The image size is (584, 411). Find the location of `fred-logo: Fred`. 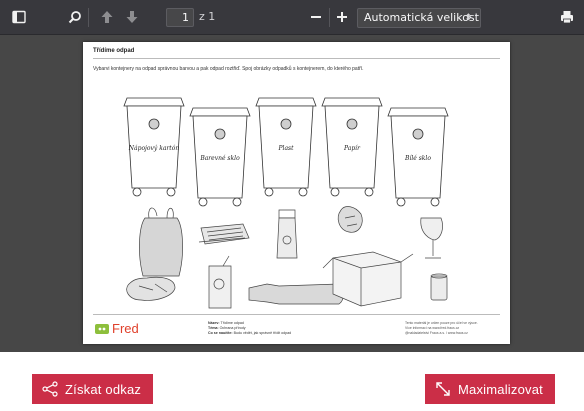

fred-logo: Fred is located at coordinates (117, 328).